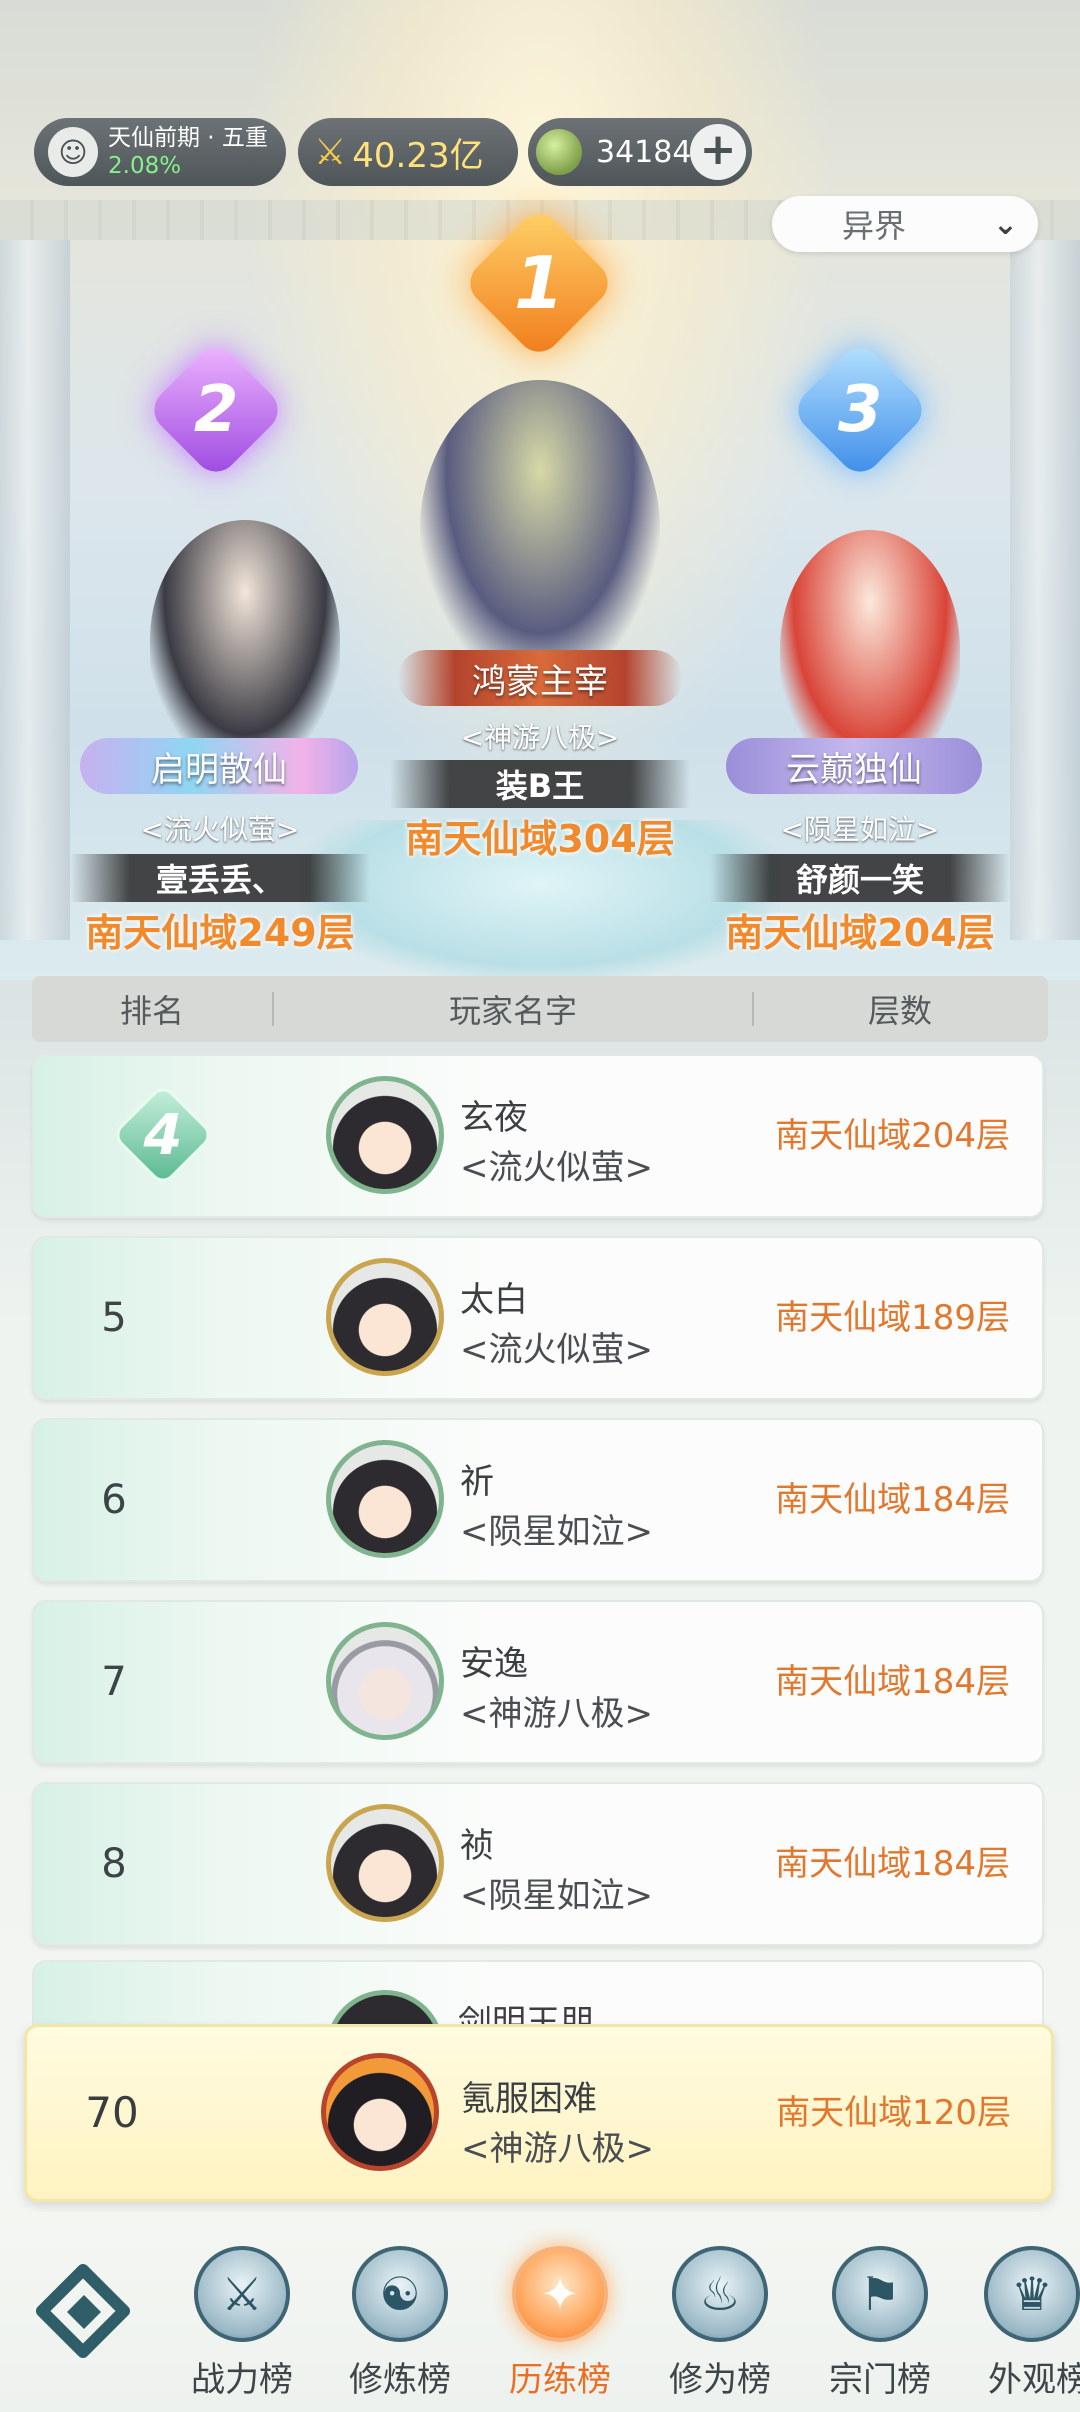 This screenshot has width=1080, height=2412. I want to click on realm-status-chip: ☺ 天仙前期 · 五重 2.08%, so click(160, 152).